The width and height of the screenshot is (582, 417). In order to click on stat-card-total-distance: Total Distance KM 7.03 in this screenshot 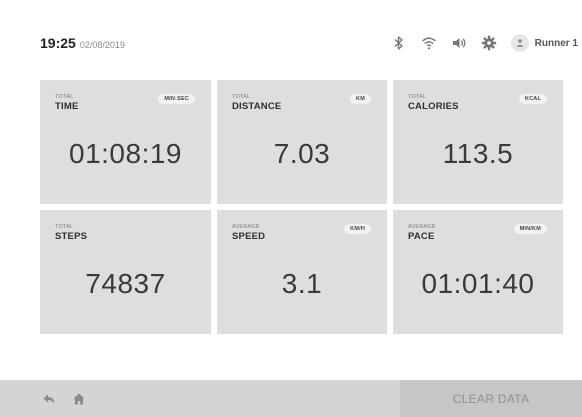, I will do `click(302, 142)`.